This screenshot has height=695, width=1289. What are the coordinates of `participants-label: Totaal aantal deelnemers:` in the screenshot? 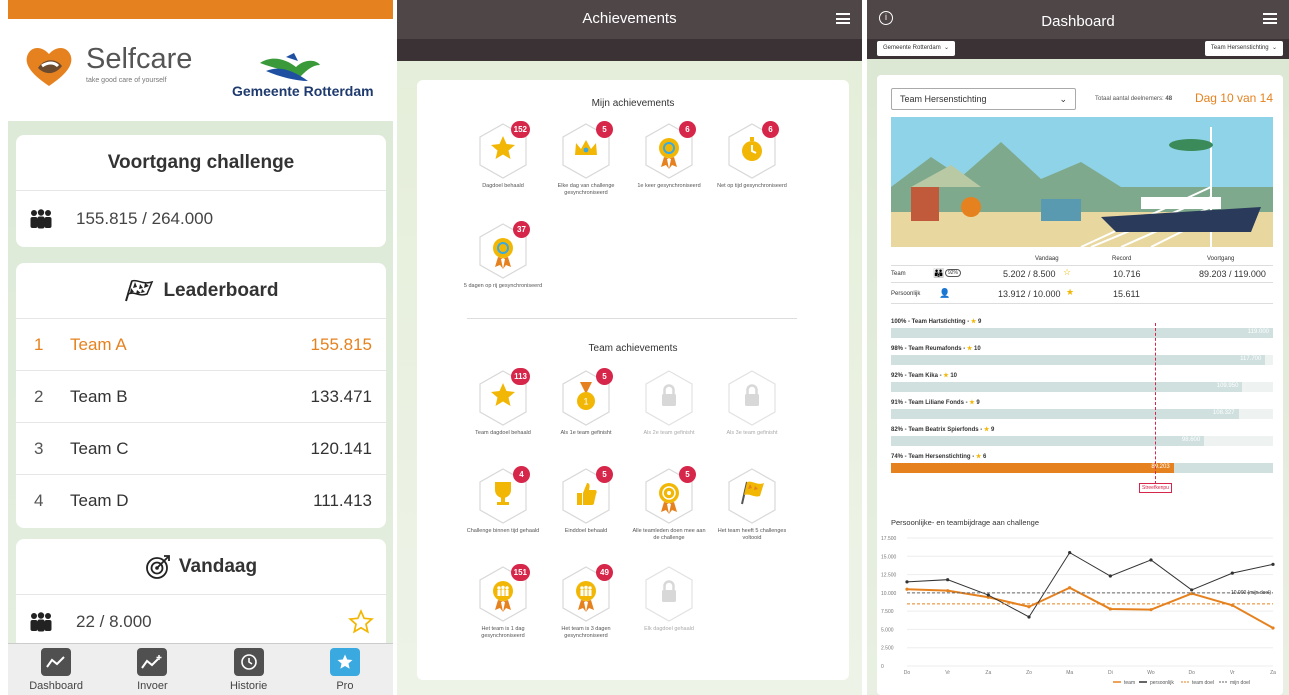 It's located at (1129, 99).